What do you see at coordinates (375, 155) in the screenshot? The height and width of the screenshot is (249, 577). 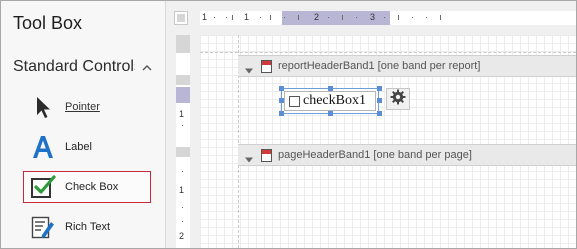 I see `band-label: pageHeaderBand1 [one band per page]` at bounding box center [375, 155].